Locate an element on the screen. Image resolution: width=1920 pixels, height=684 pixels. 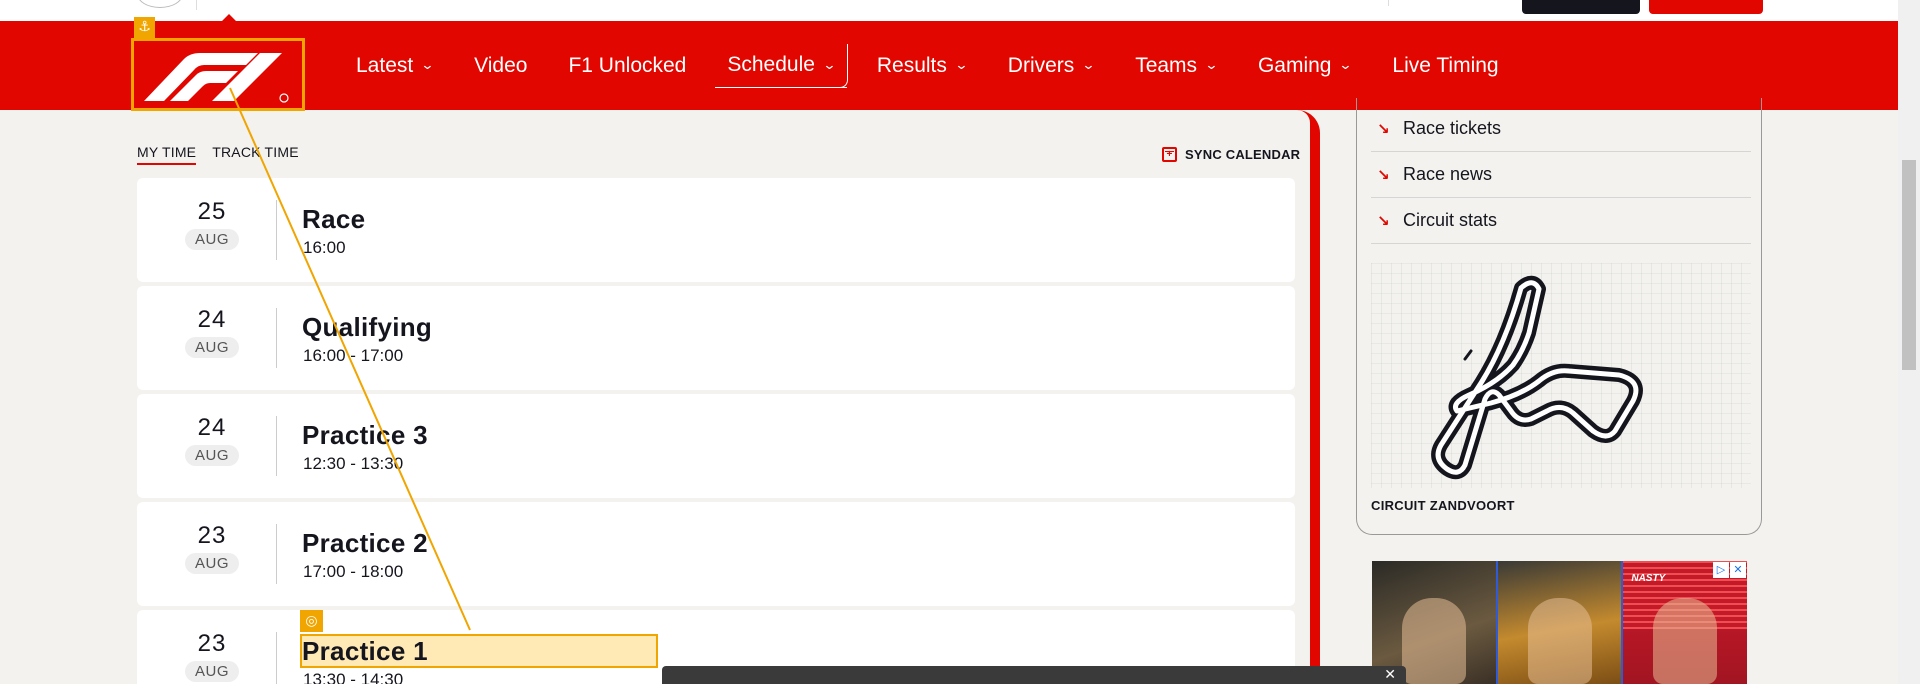
session-time: 13:30 - 14:30 is located at coordinates (353, 677).